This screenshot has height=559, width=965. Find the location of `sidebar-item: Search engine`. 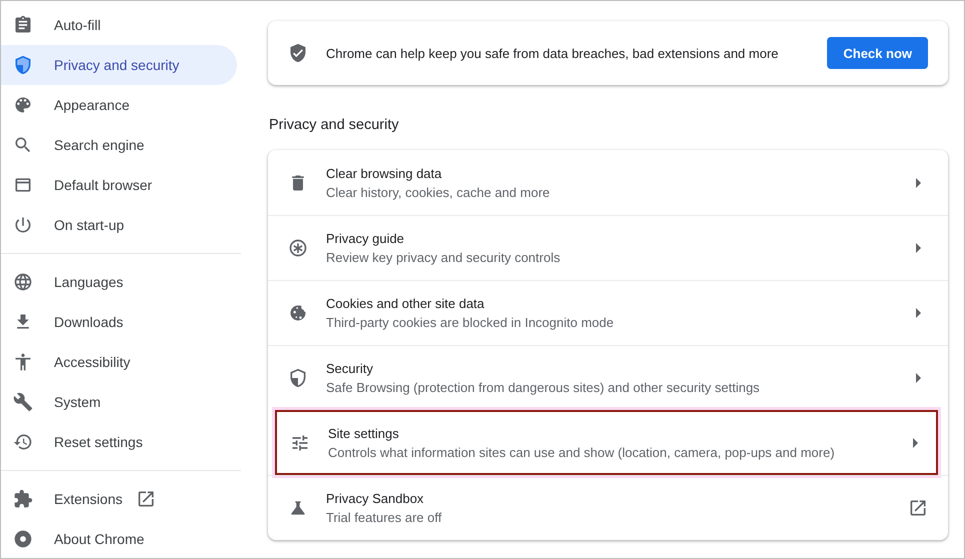

sidebar-item: Search engine is located at coordinates (119, 145).